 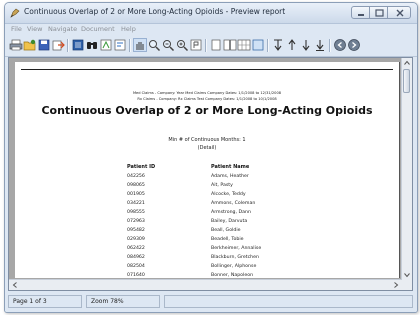 I want to click on last-page-button, so click(x=320, y=45).